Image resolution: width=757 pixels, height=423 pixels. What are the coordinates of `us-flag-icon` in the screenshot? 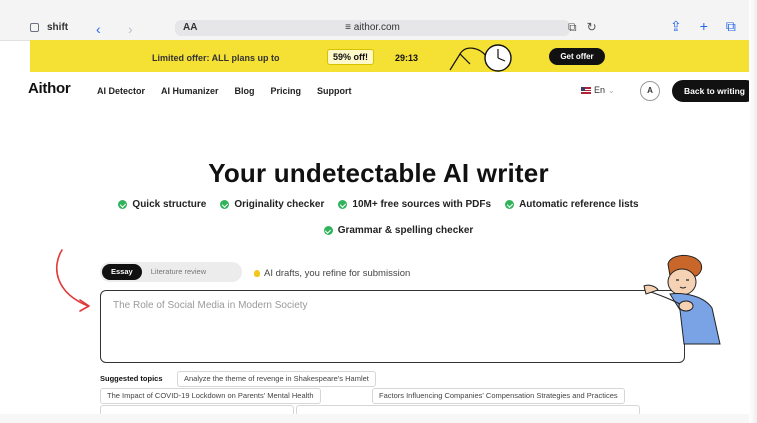 It's located at (586, 90).